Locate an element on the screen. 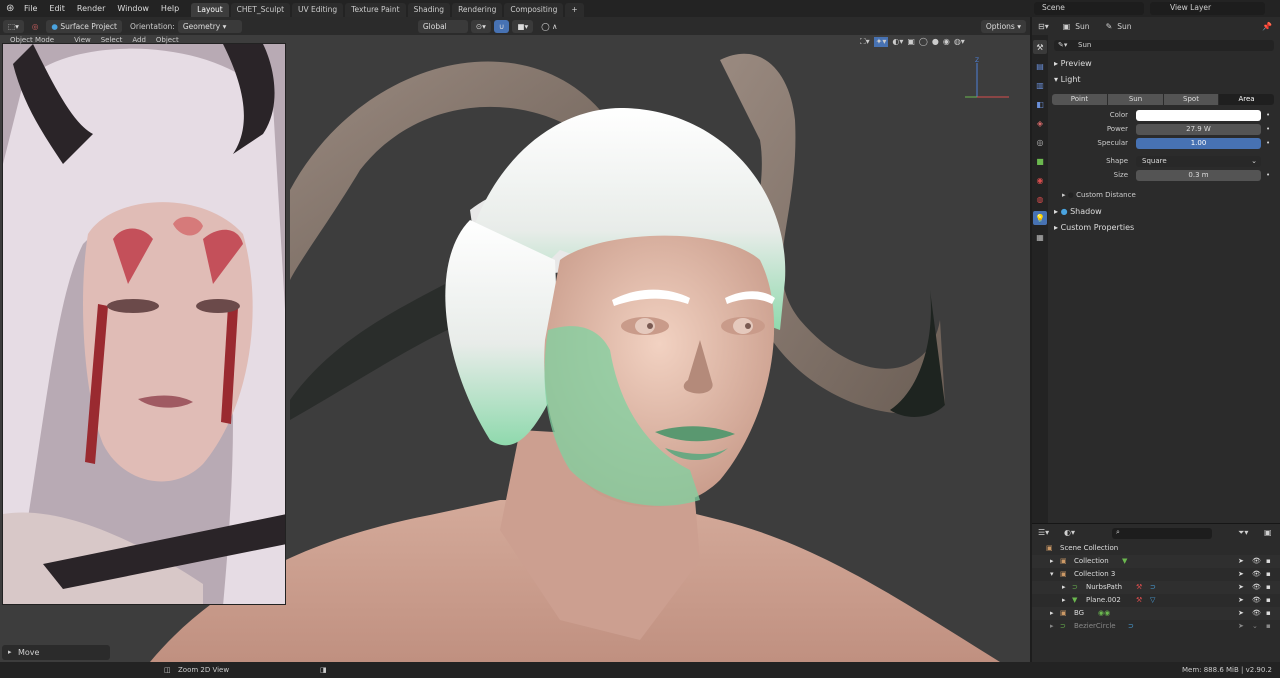 This screenshot has height=678, width=1280. datablock-selector: ✎▾ Sun is located at coordinates (1164, 45).